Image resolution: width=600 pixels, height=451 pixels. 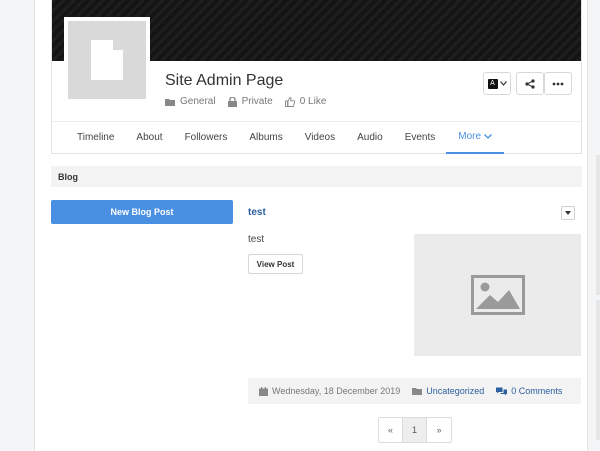 I want to click on page-title: Site Admin Page, so click(x=224, y=80).